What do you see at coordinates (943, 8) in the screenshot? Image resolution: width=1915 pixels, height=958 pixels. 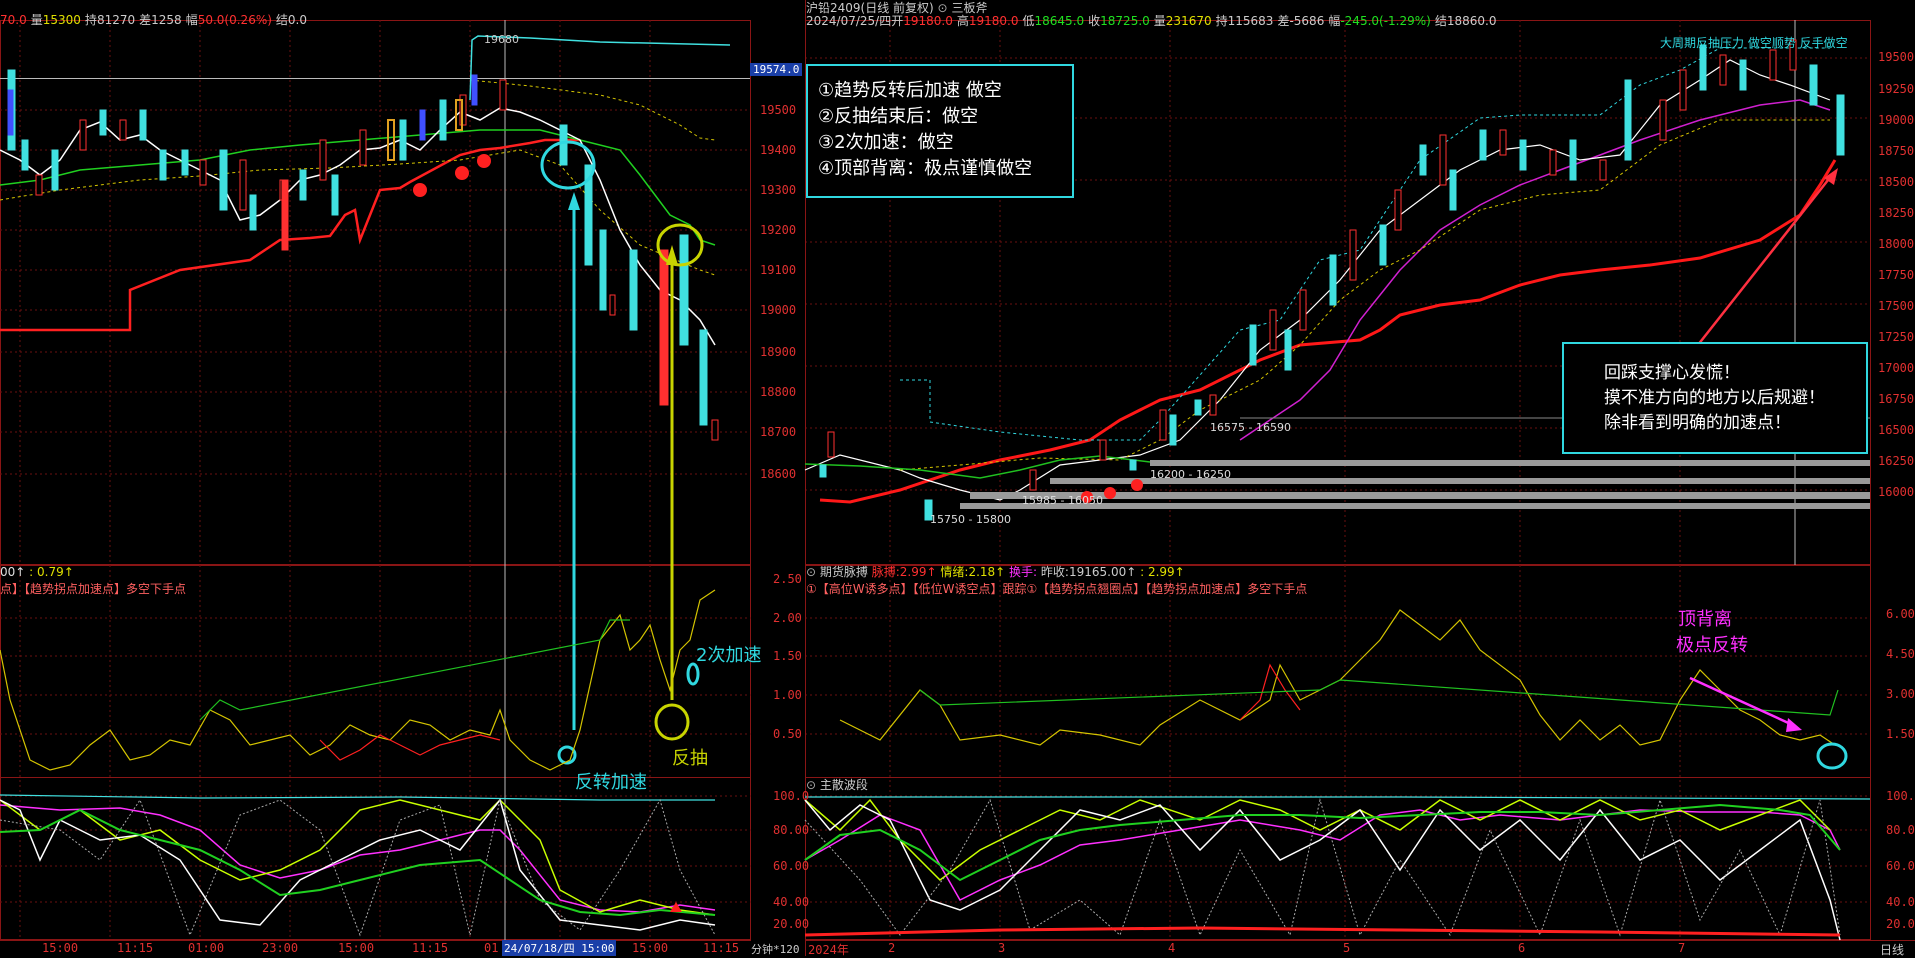 I see `right-indicator-toggle-icon: ⊙` at bounding box center [943, 8].